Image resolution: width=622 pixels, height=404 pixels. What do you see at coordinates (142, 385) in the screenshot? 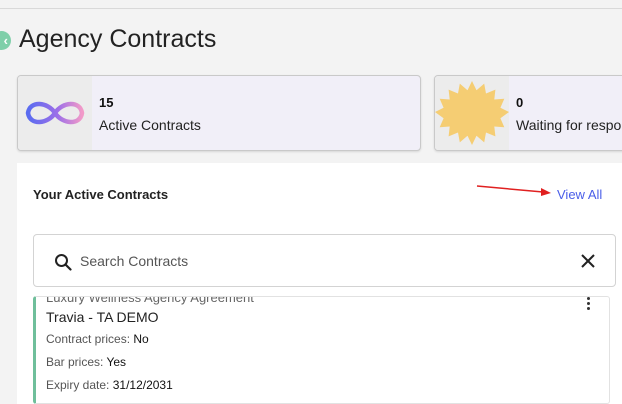
I see `expiry-date-value: 31/12/2031` at bounding box center [142, 385].